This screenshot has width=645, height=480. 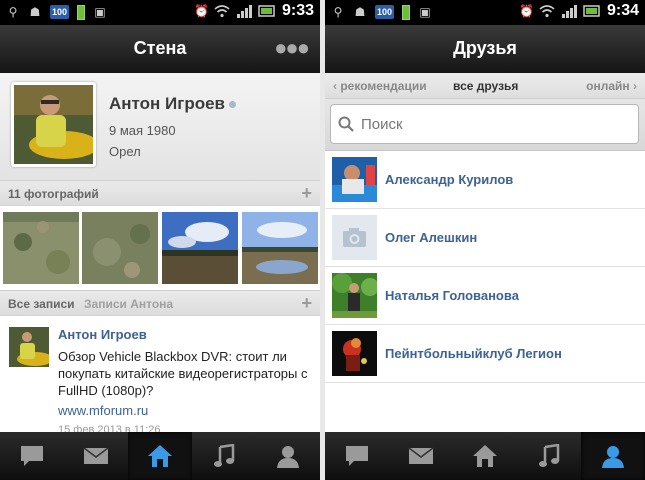 I want to click on tab-recommendations: ‹ рекомендации, so click(x=380, y=86).